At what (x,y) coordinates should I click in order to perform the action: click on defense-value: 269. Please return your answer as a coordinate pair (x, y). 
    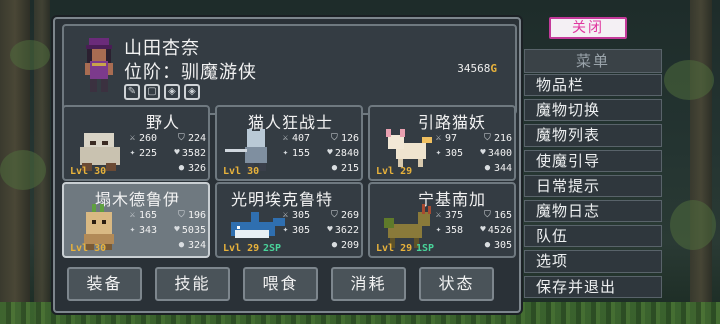
    Looking at the image, I should click on (349, 215).